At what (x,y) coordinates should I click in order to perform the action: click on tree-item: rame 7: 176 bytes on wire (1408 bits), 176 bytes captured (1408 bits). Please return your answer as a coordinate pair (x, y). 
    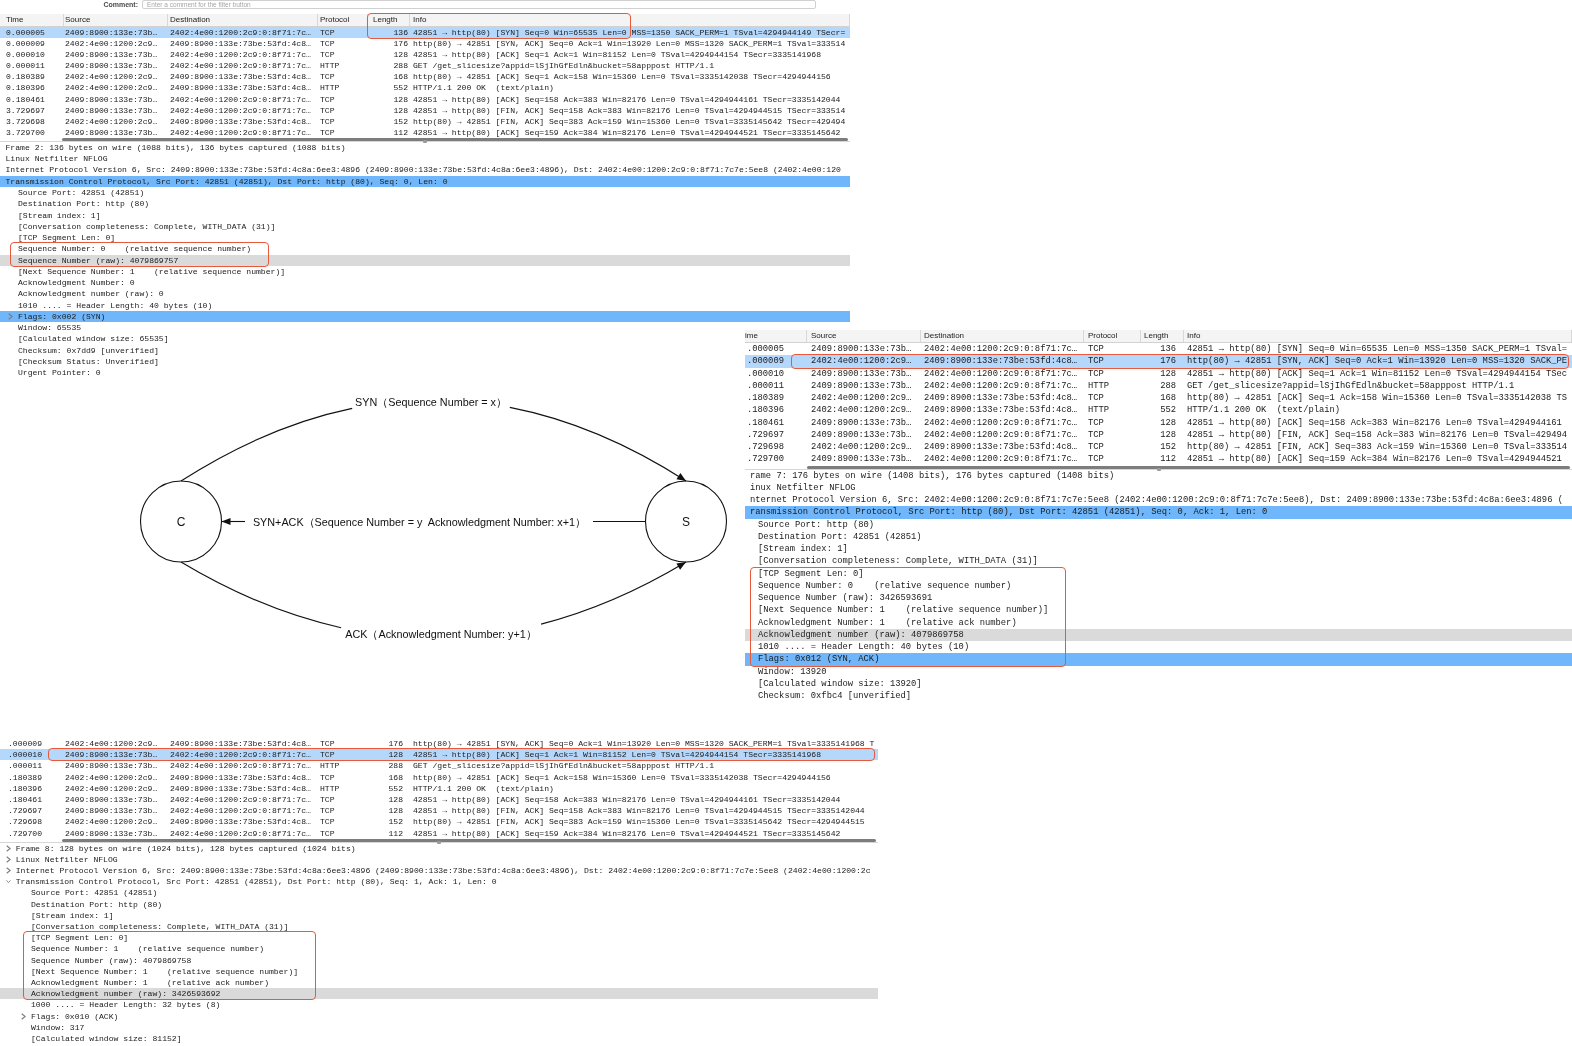
    Looking at the image, I should click on (932, 475).